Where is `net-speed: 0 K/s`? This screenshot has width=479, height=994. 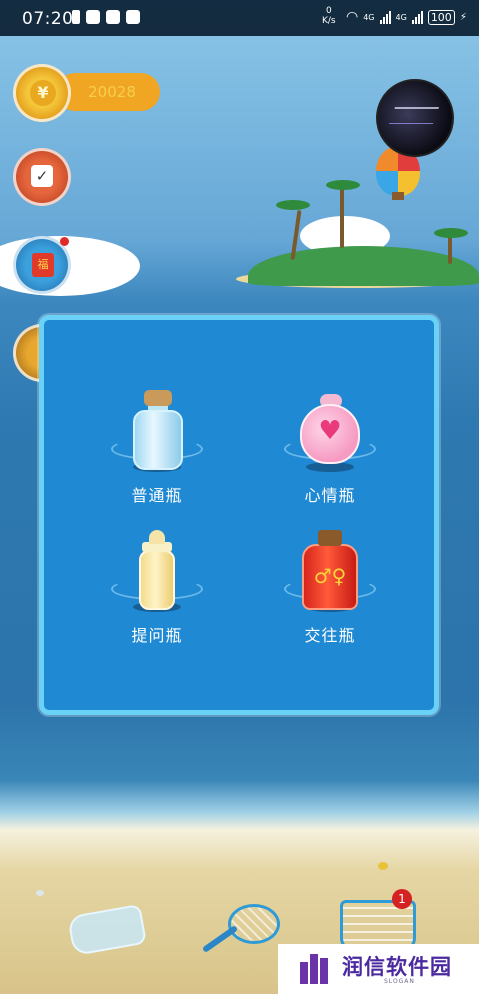 net-speed: 0 K/s is located at coordinates (329, 16).